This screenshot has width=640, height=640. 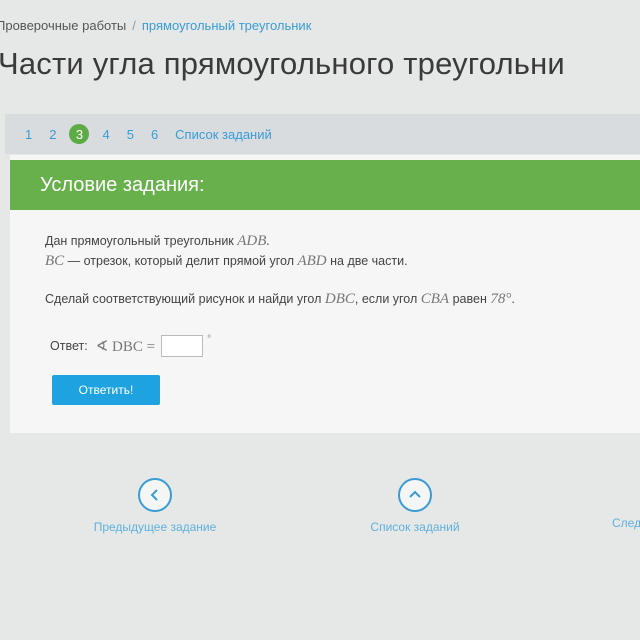 I want to click on tab-1: 1, so click(x=28, y=134).